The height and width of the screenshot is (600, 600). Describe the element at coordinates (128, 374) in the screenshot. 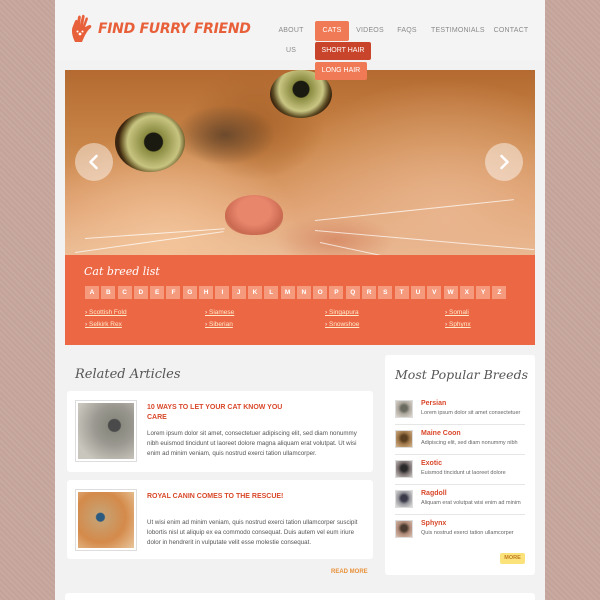

I see `related-articles-heading: Related Articles` at that location.